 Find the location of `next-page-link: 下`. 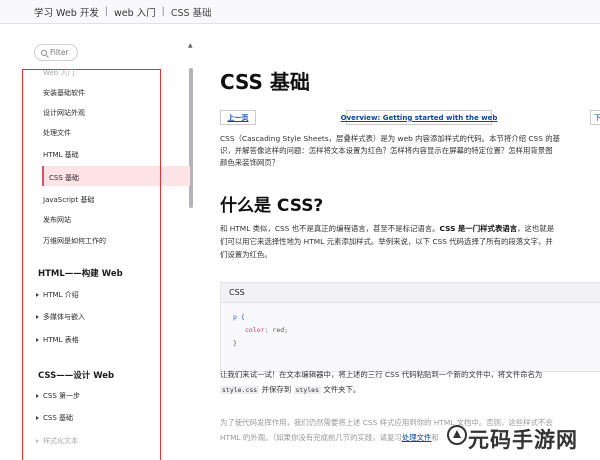

next-page-link: 下 is located at coordinates (595, 117).